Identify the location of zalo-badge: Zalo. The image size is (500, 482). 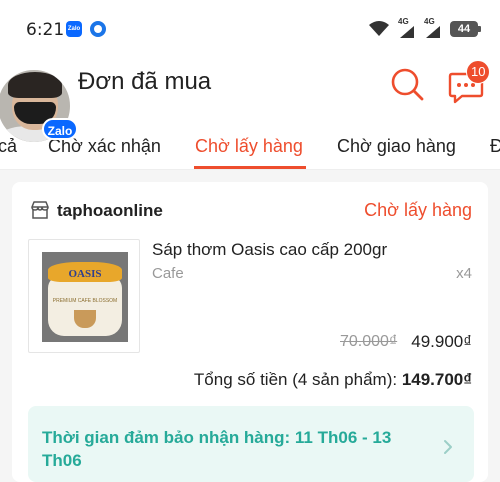
(60, 129).